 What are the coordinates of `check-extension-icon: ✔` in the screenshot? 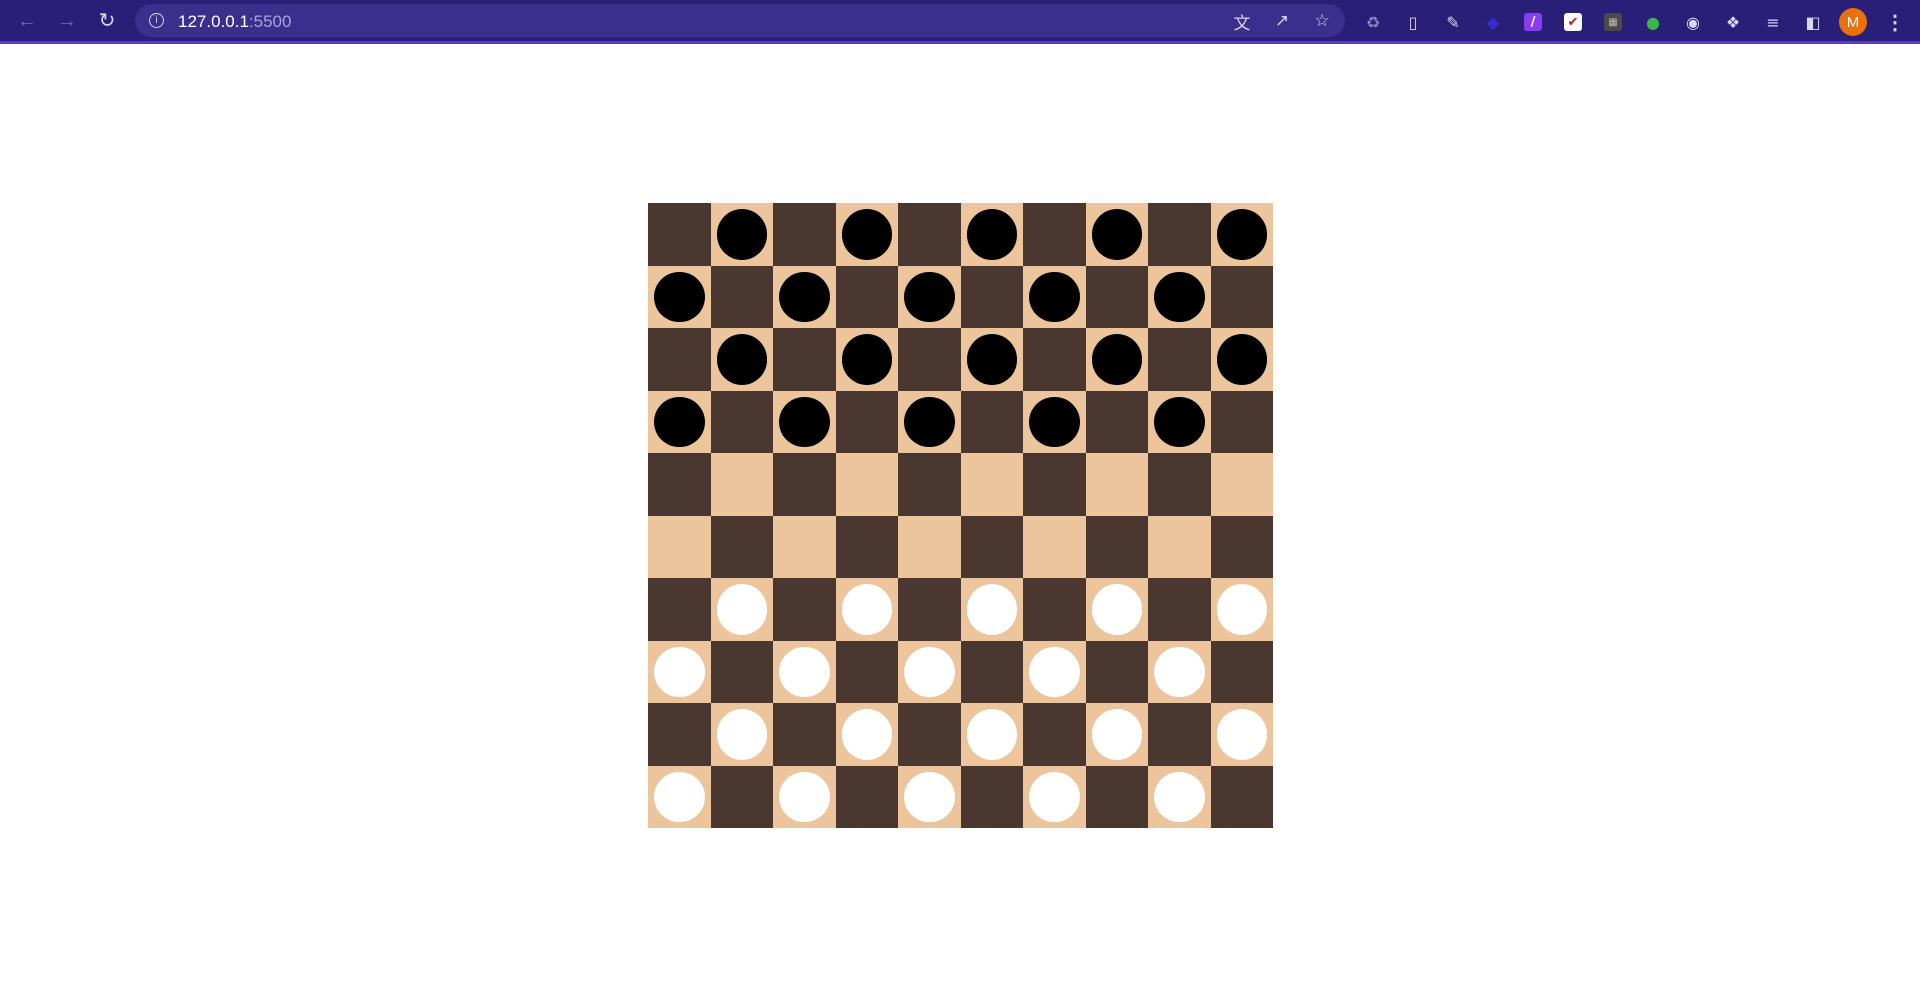 It's located at (1573, 22).